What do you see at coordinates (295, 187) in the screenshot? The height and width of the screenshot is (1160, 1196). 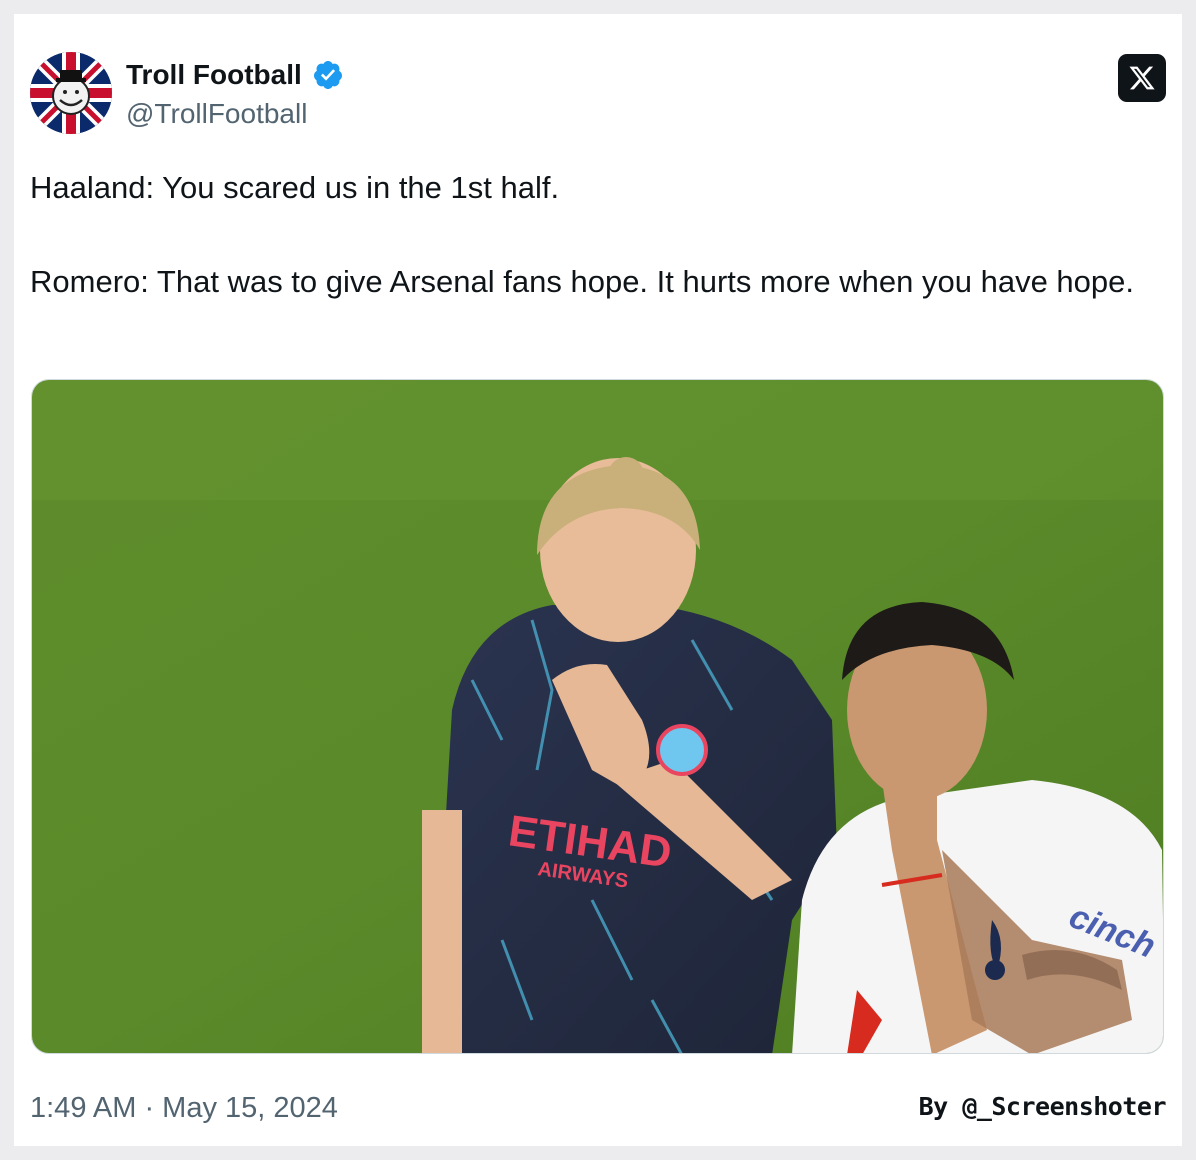 I see `tweet-text-line: Haaland: You scared us in the 1st half.` at bounding box center [295, 187].